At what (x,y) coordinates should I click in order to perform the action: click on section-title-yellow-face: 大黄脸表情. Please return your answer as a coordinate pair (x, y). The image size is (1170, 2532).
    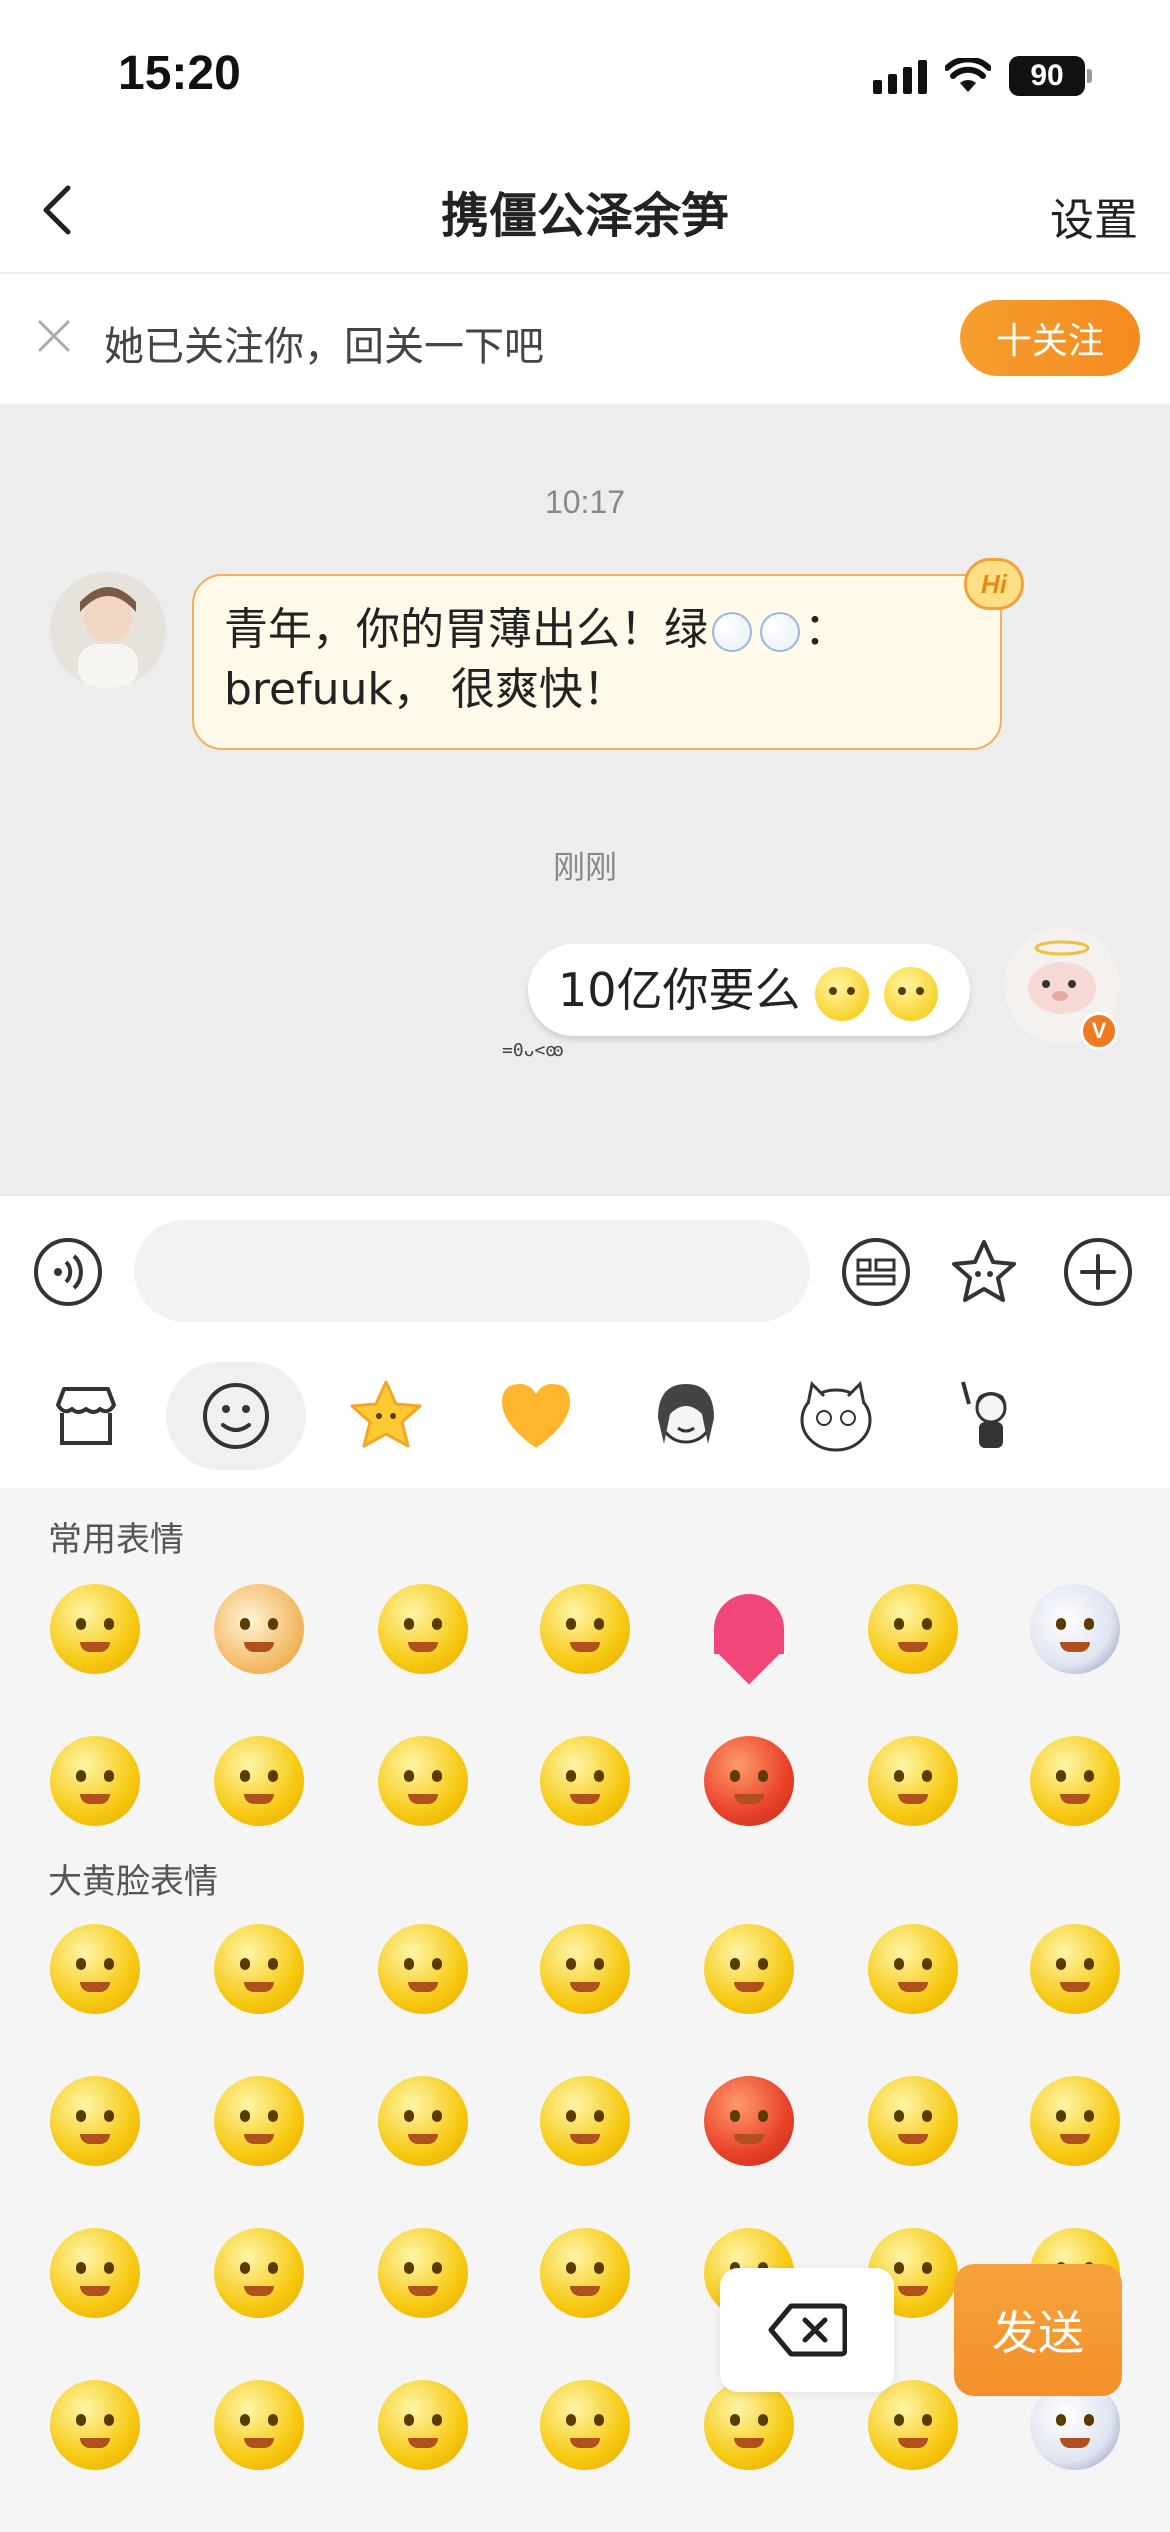
    Looking at the image, I should click on (133, 1882).